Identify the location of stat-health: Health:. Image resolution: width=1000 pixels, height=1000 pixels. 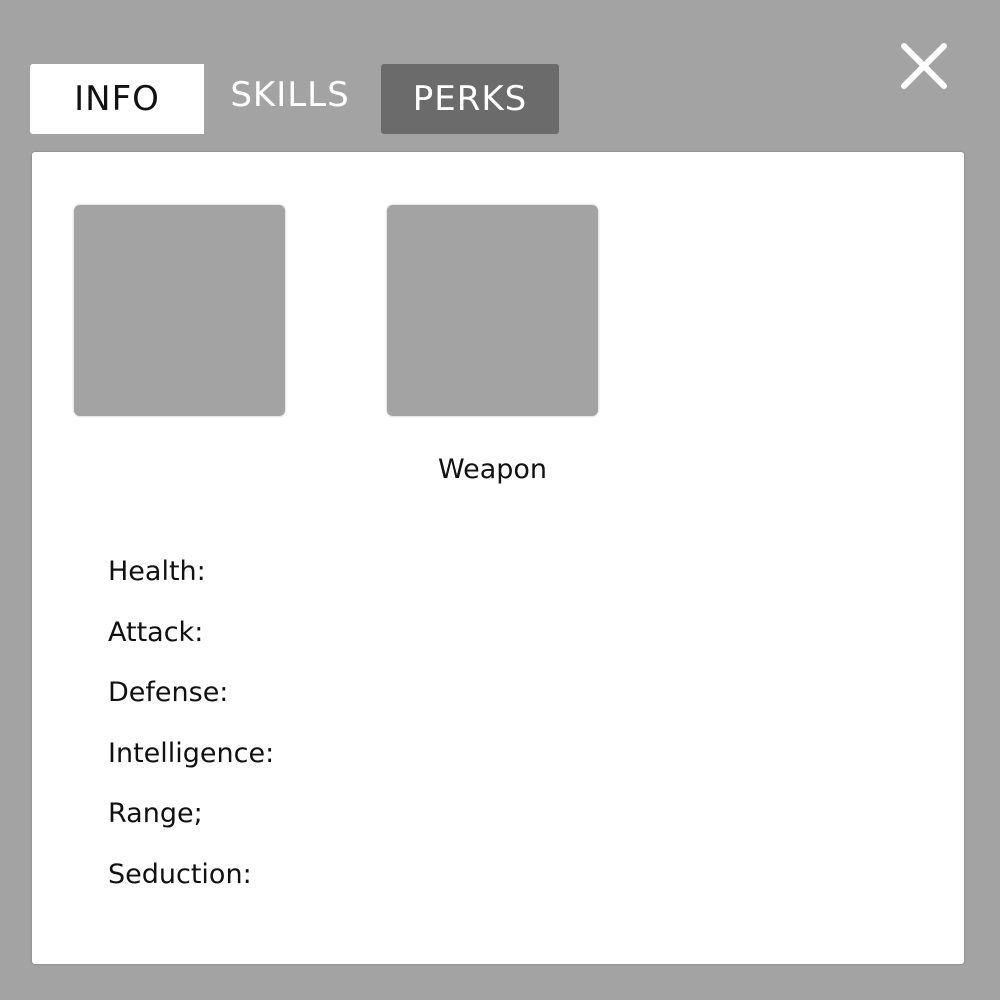
(157, 571).